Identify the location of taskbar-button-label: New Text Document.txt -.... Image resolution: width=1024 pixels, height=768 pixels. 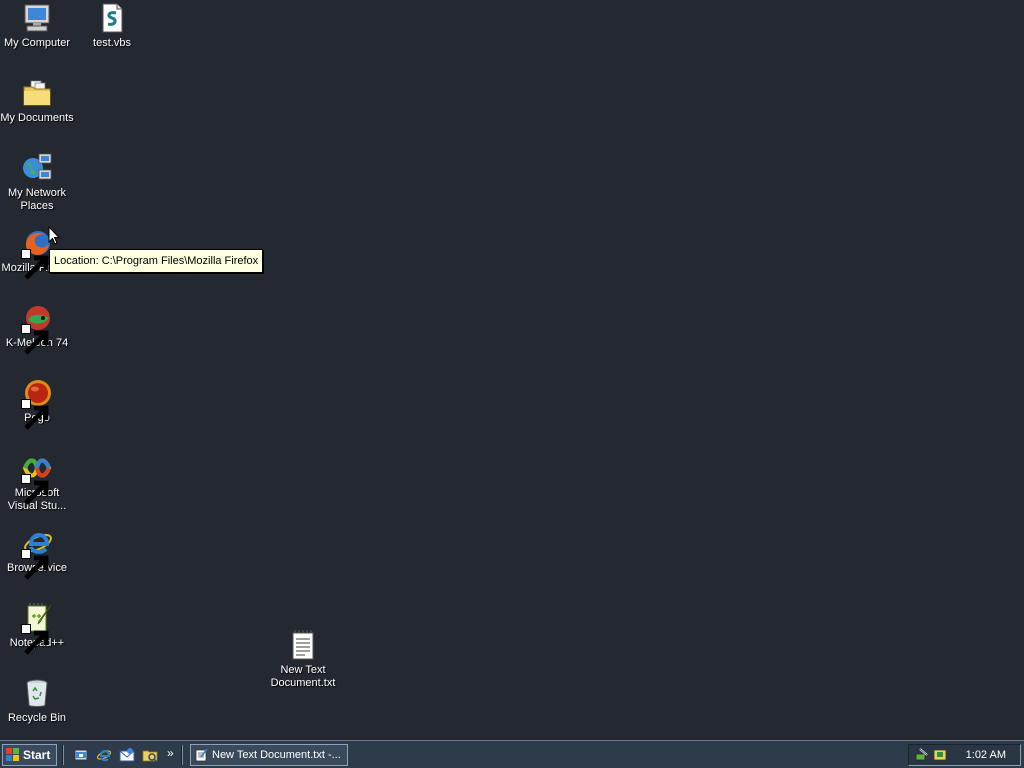
(276, 755).